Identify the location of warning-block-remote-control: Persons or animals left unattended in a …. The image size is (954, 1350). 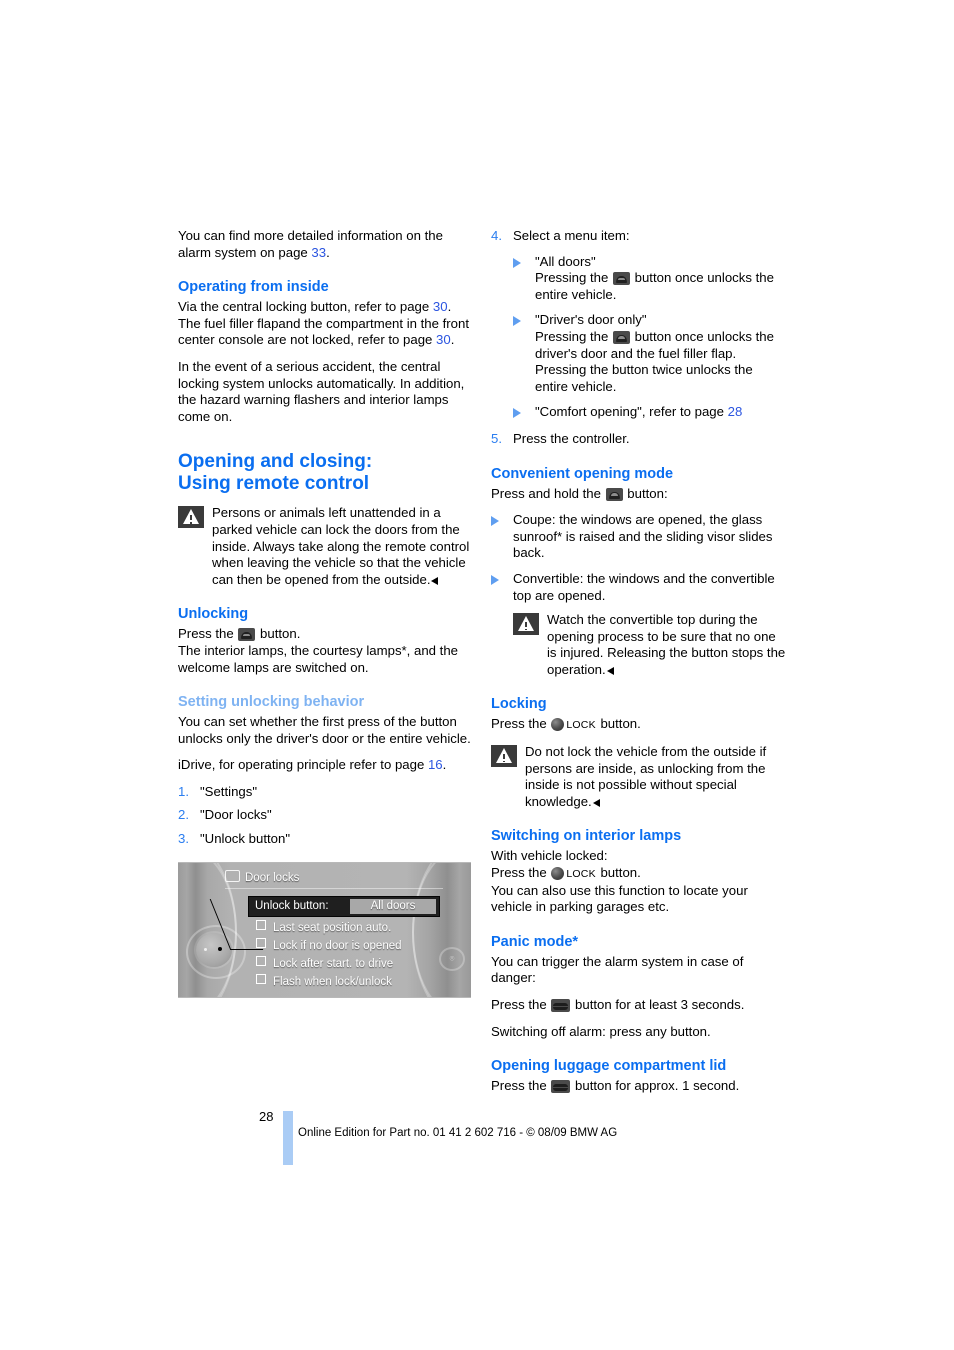
(325, 546).